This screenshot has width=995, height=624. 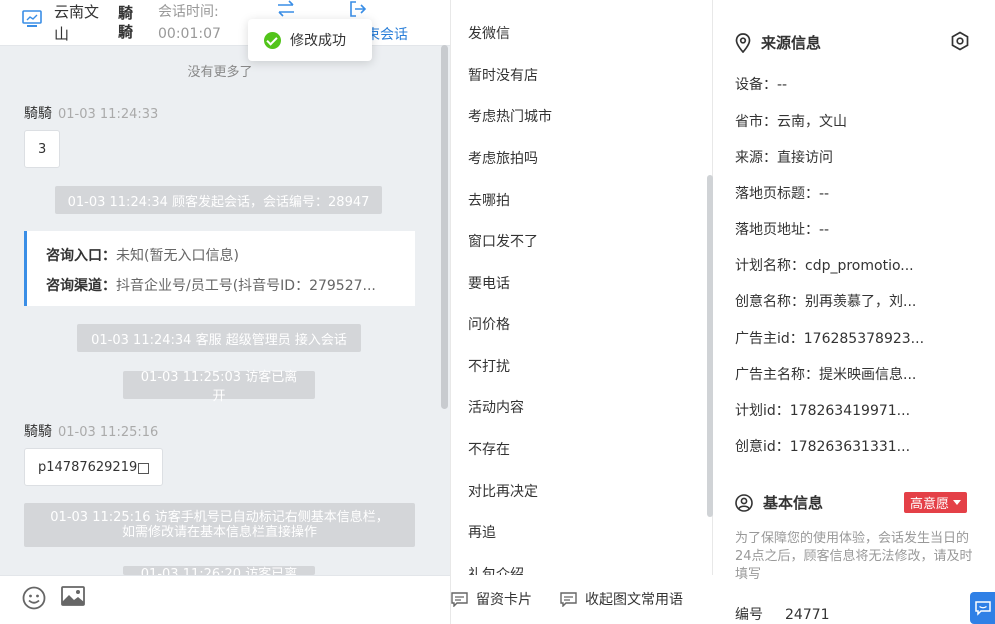 What do you see at coordinates (496, 407) in the screenshot?
I see `quick-reply-item: 活动内容` at bounding box center [496, 407].